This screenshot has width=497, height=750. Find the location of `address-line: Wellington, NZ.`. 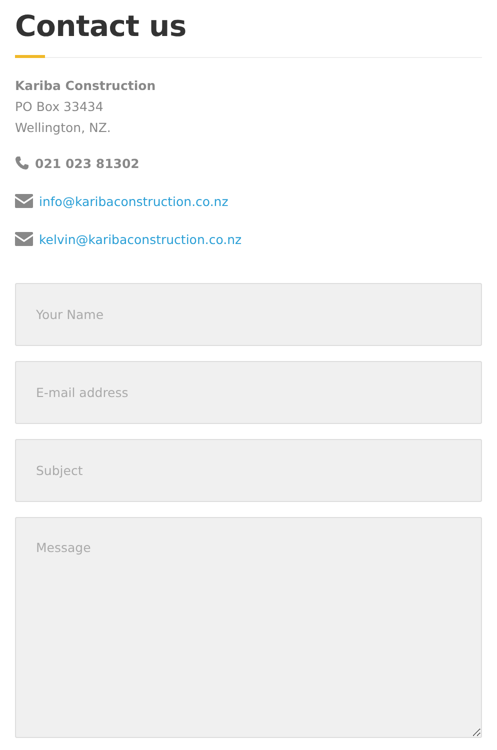

address-line: Wellington, NZ. is located at coordinates (63, 128).